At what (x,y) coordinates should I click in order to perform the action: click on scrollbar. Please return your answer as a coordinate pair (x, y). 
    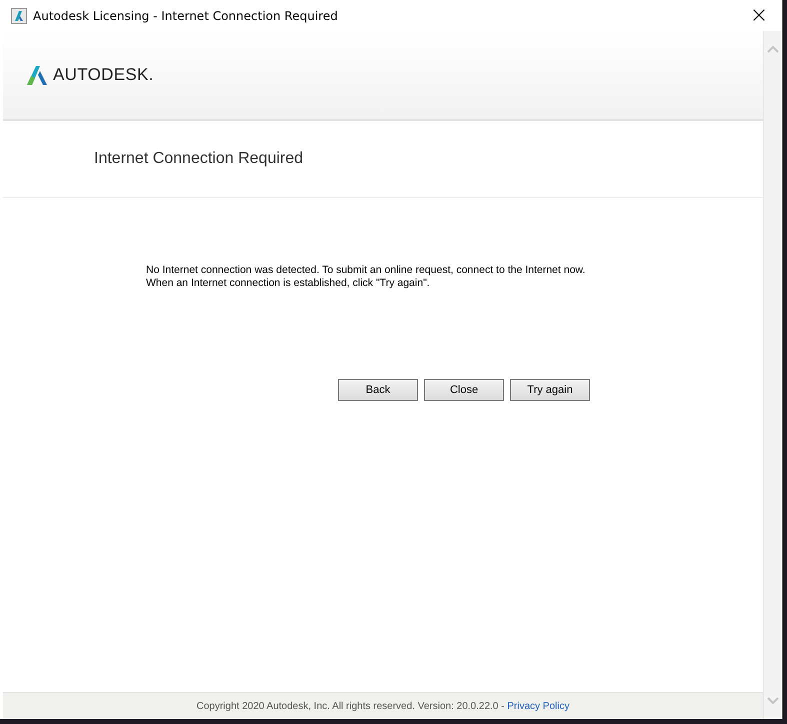
    Looking at the image, I should click on (773, 375).